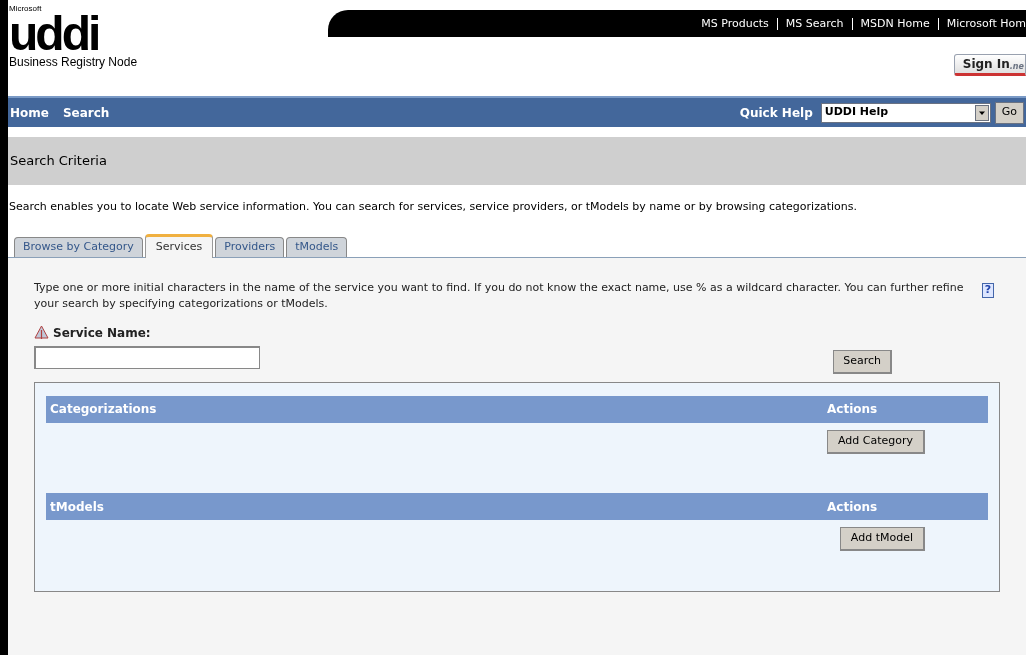 This screenshot has width=1026, height=655. What do you see at coordinates (77, 507) in the screenshot?
I see `group-title: tModels` at bounding box center [77, 507].